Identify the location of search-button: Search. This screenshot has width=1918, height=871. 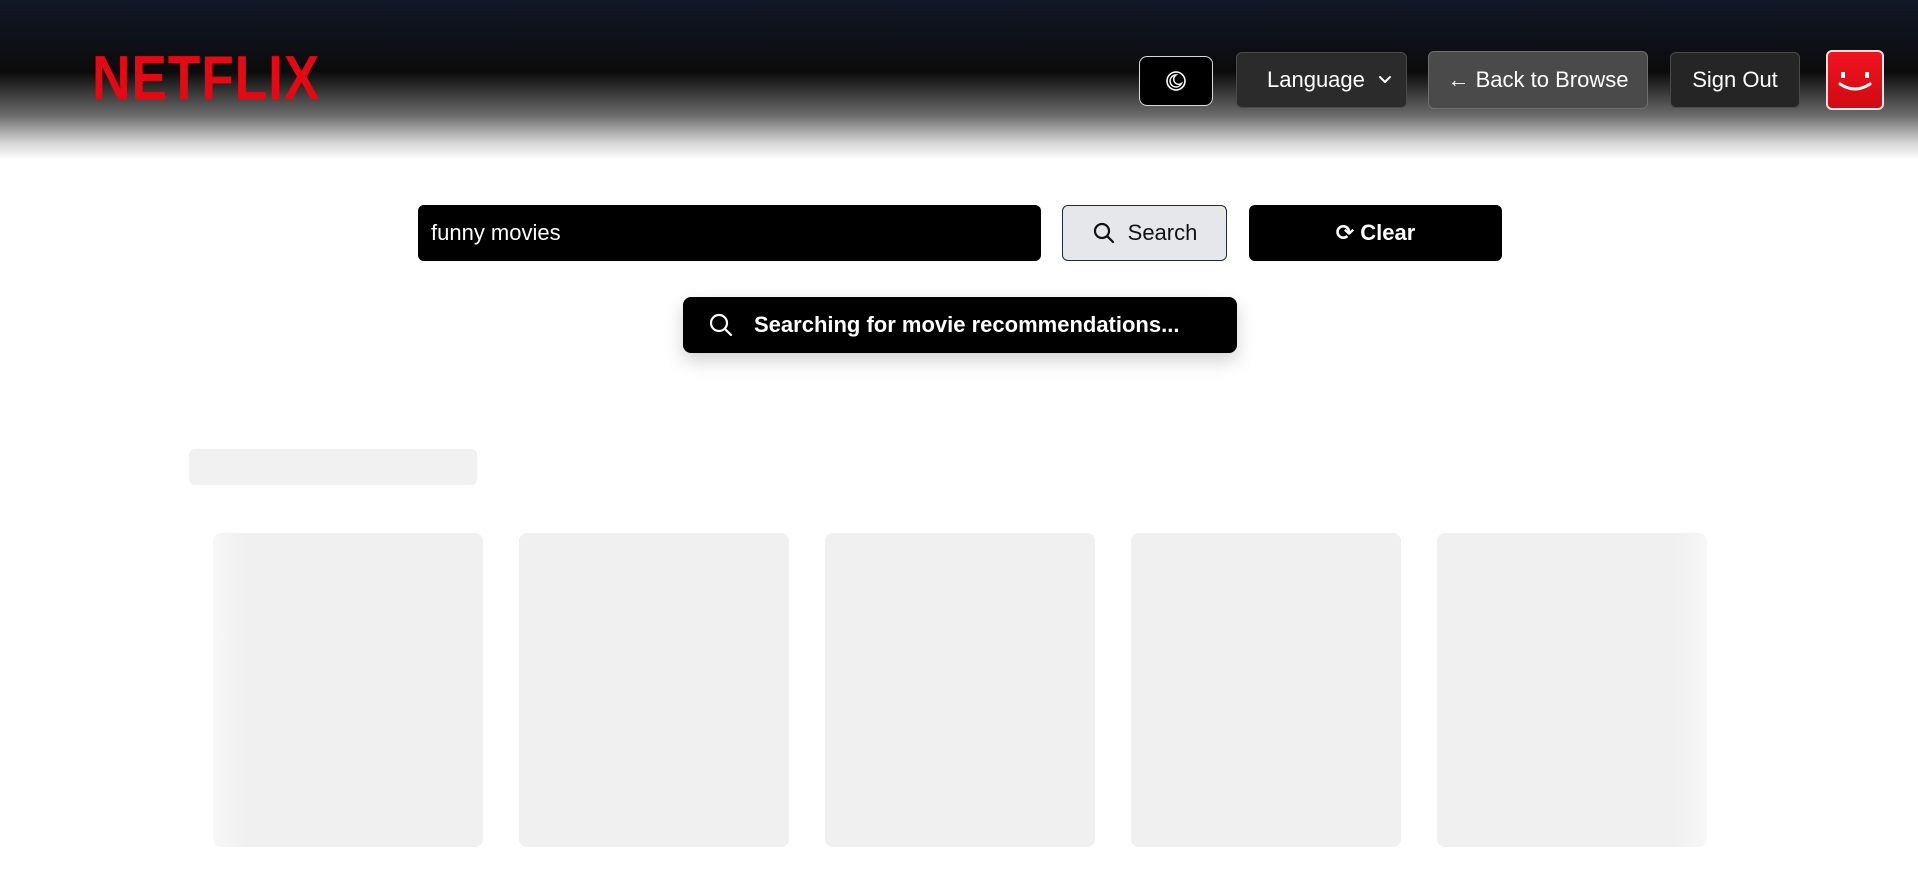
(1144, 233).